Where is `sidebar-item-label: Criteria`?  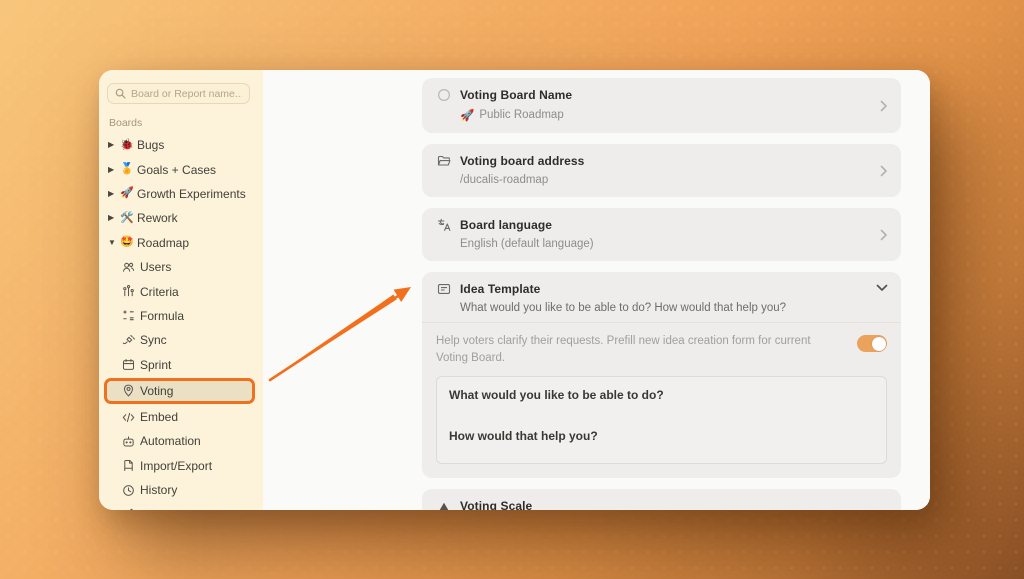 sidebar-item-label: Criteria is located at coordinates (159, 291).